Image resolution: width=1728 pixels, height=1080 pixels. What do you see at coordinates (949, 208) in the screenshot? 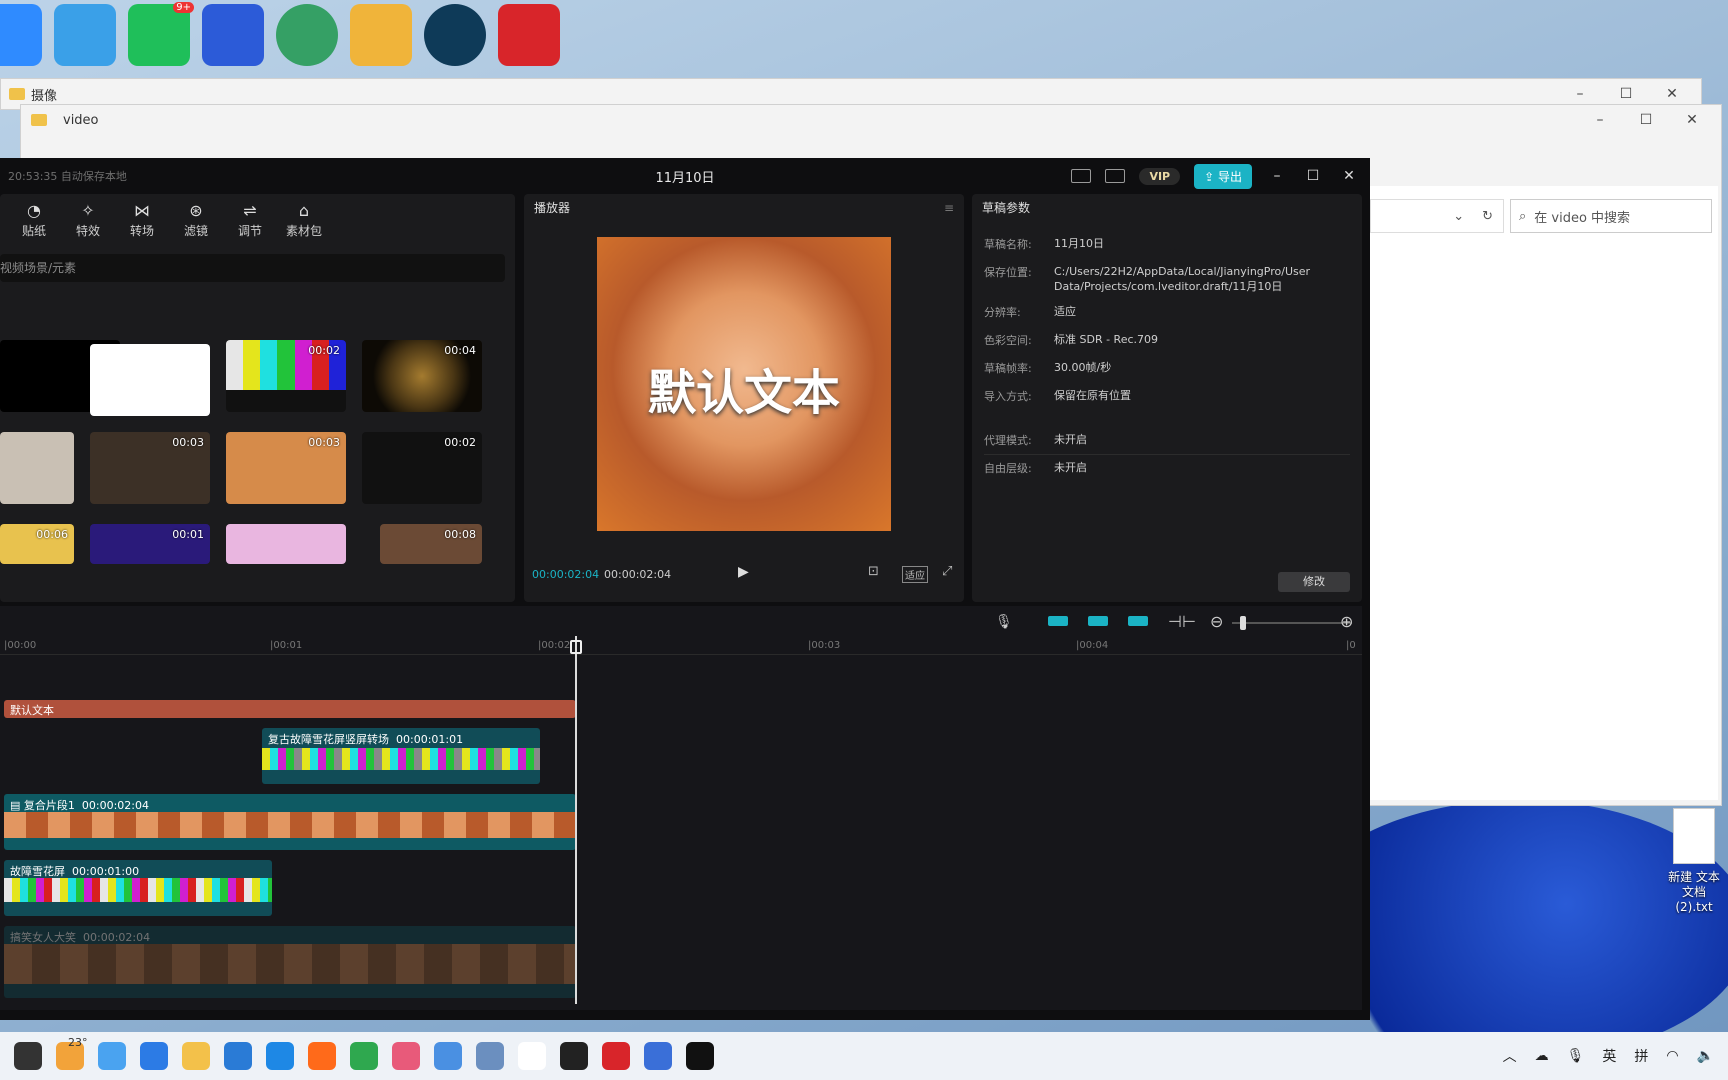
I see `menu-icon: ≡` at bounding box center [949, 208].